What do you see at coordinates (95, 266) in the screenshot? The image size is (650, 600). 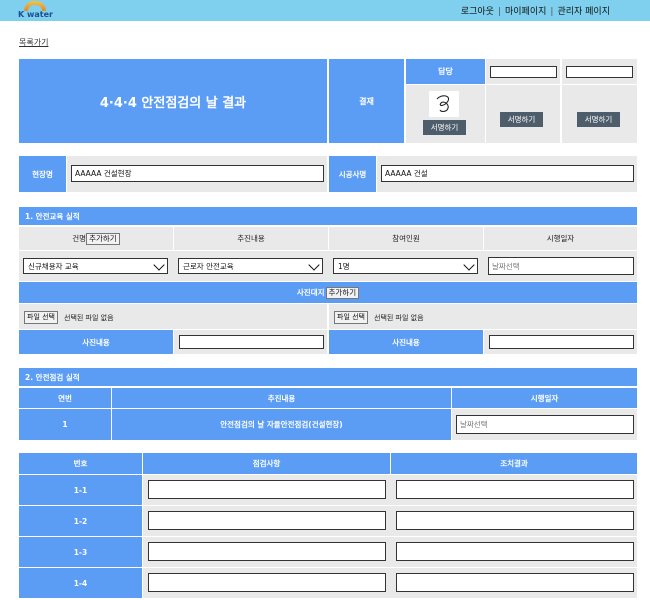 I see `education-name-select: 신규채용자 교육` at bounding box center [95, 266].